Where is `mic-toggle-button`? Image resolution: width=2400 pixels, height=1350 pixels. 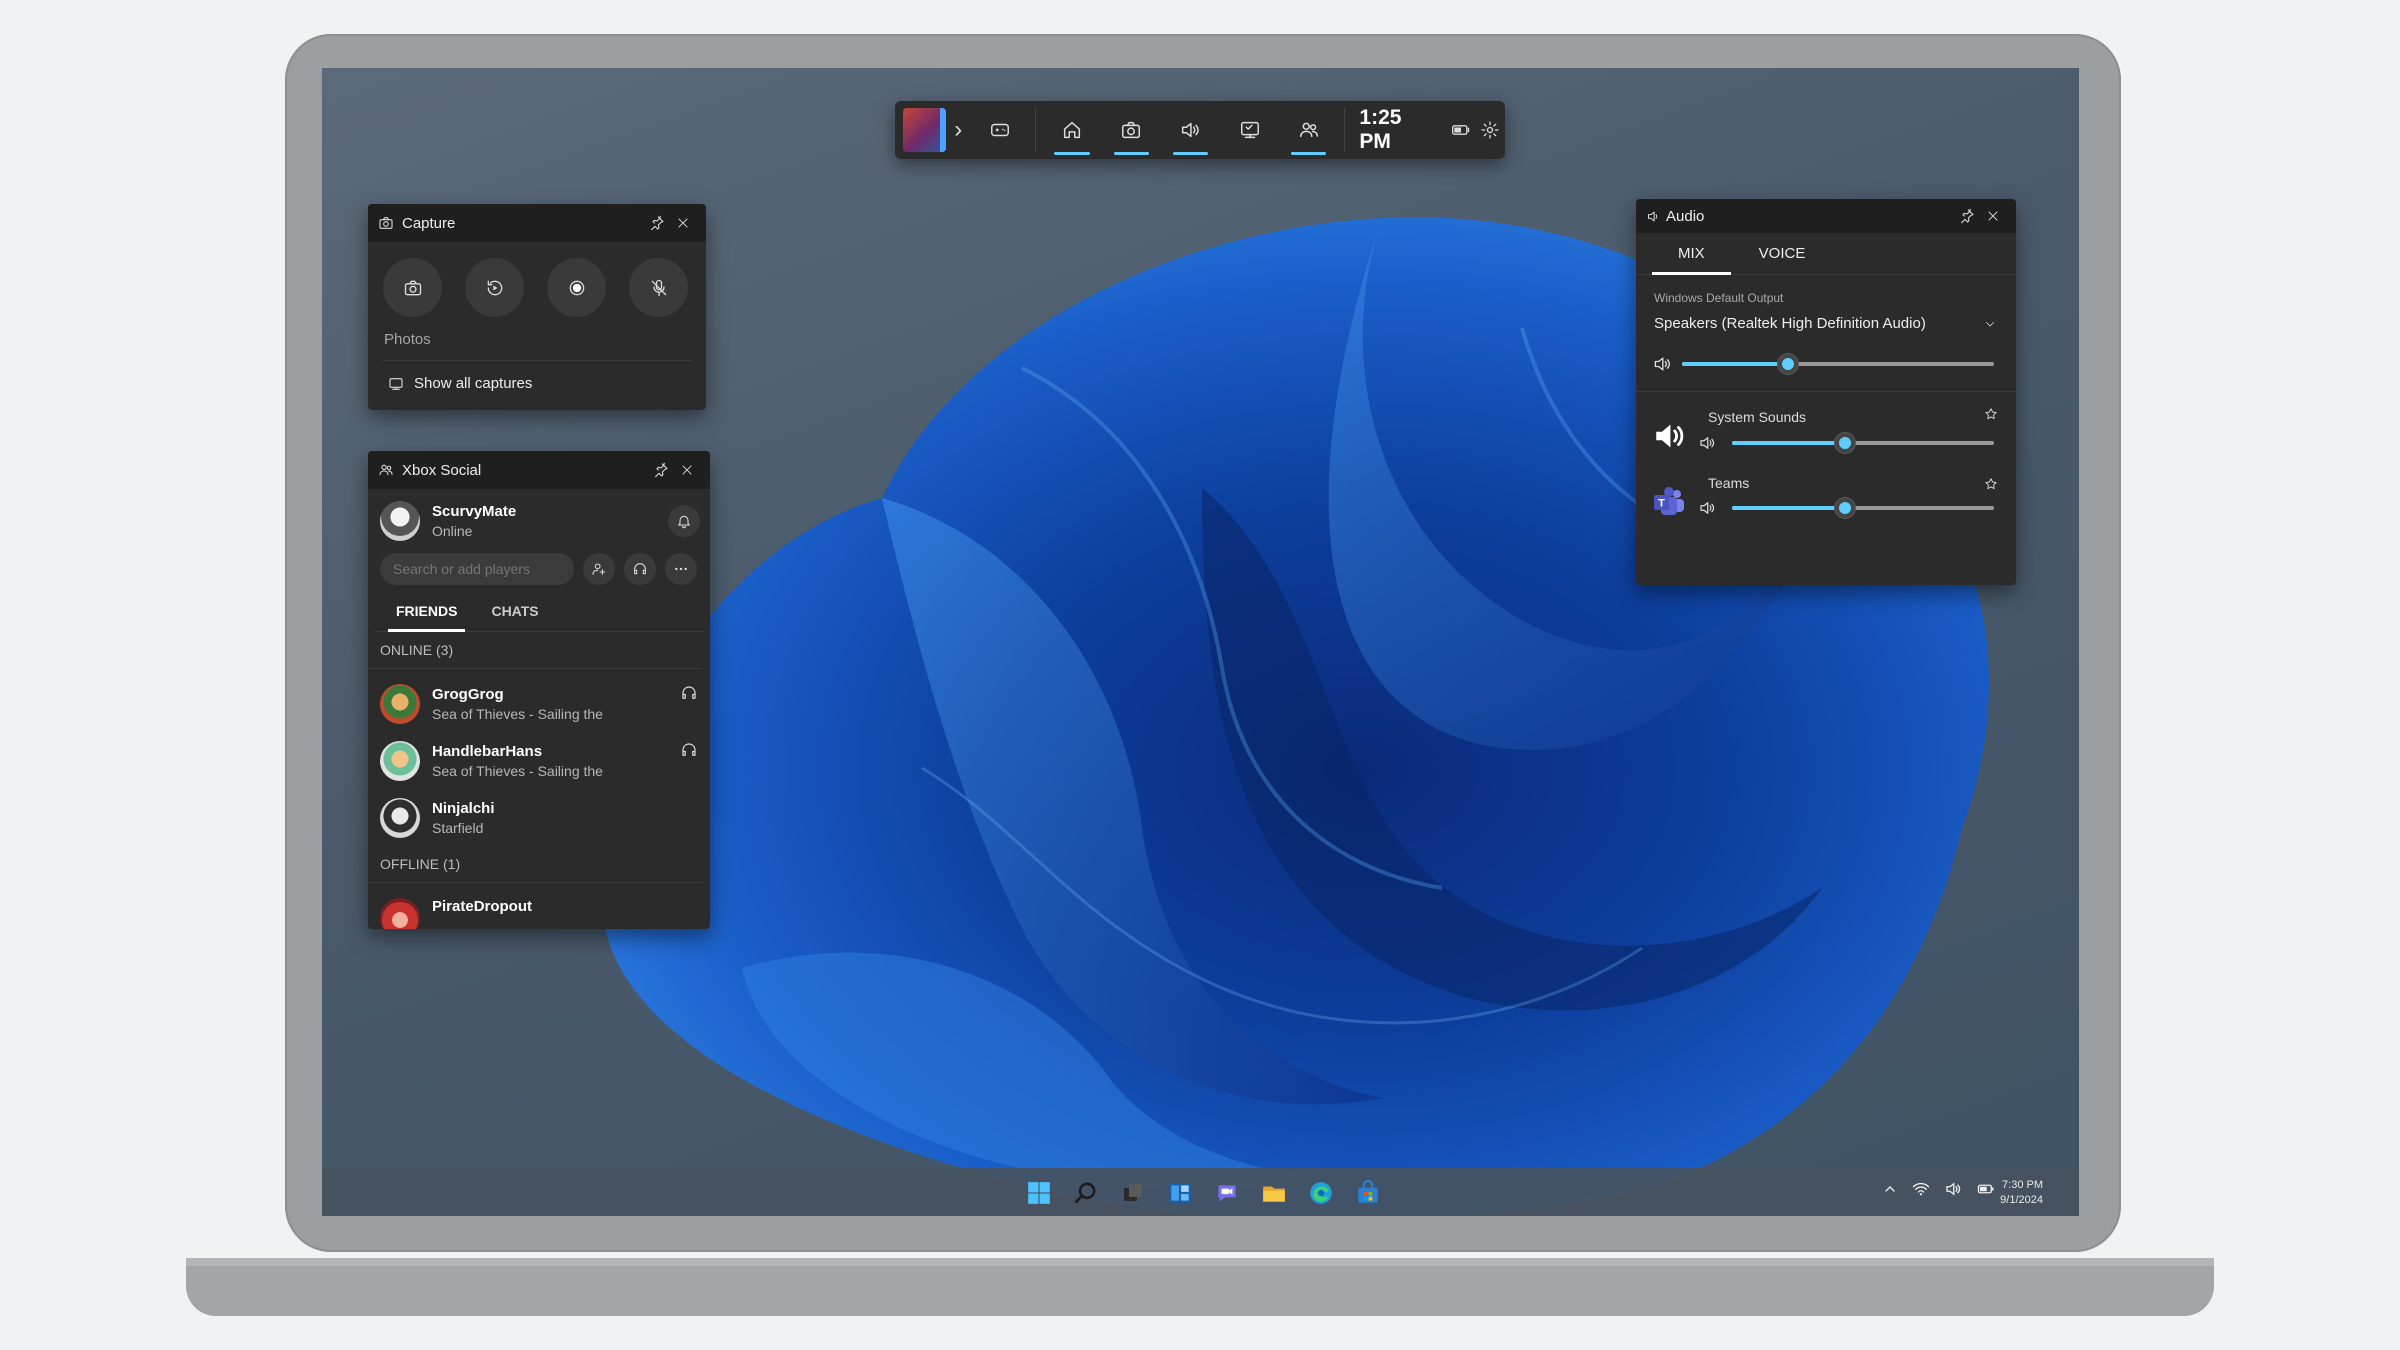
mic-toggle-button is located at coordinates (658, 287).